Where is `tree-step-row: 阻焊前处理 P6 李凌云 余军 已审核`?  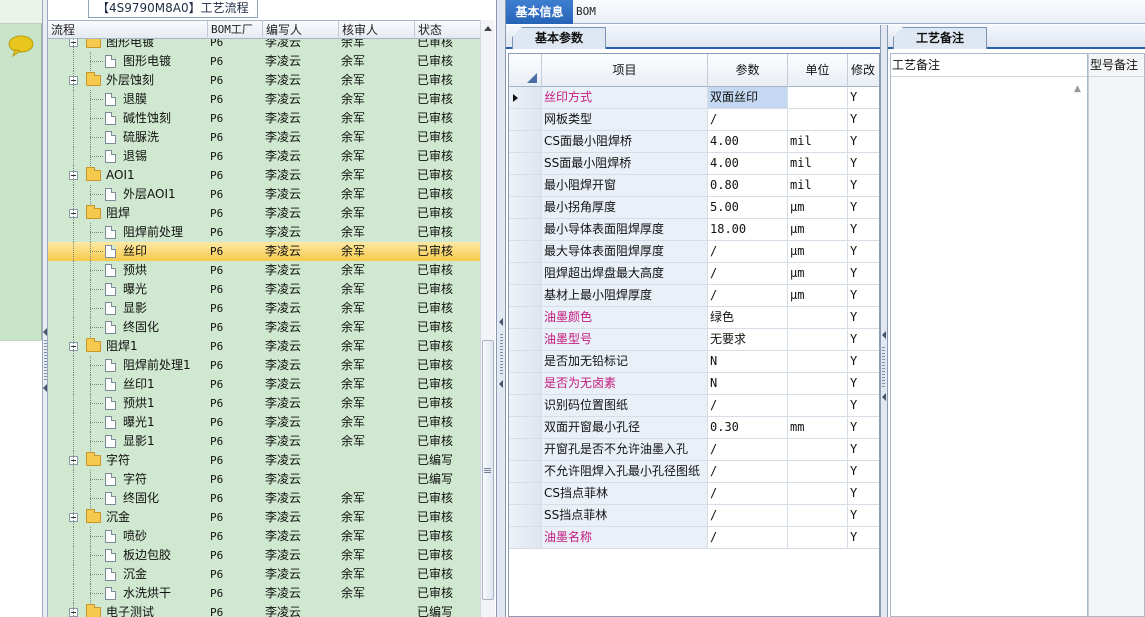
tree-step-row: 阻焊前处理 P6 李凌云 余军 已审核 is located at coordinates (264, 232).